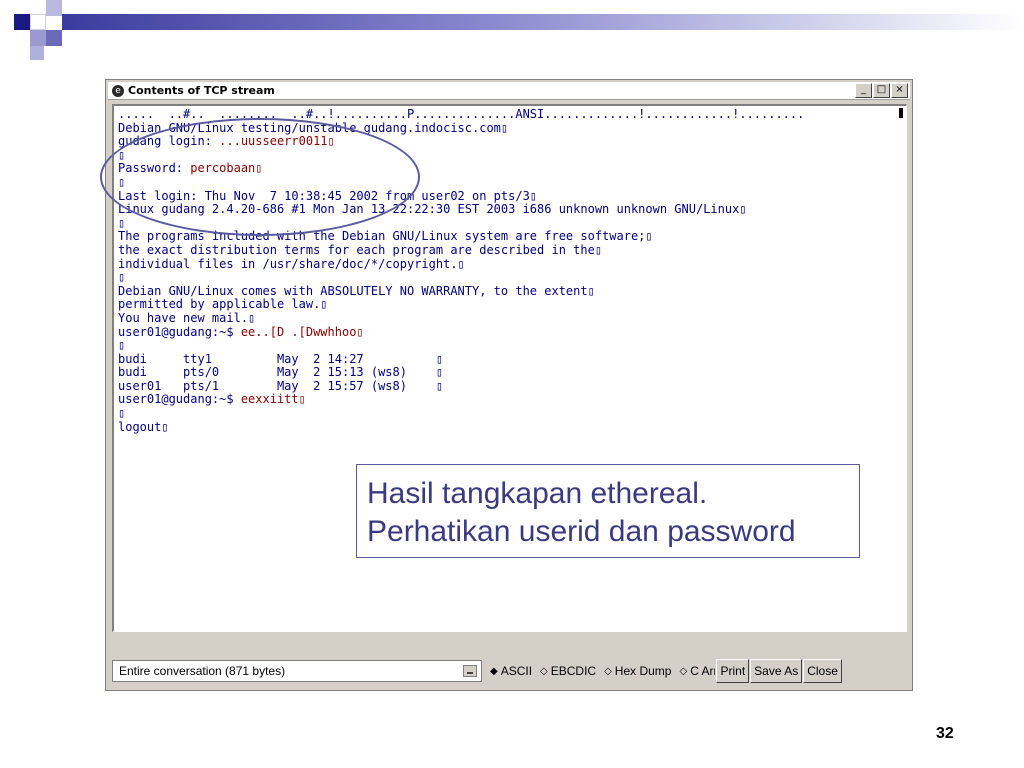 This screenshot has width=1024, height=768. I want to click on title-gradient-bar, so click(543, 22).